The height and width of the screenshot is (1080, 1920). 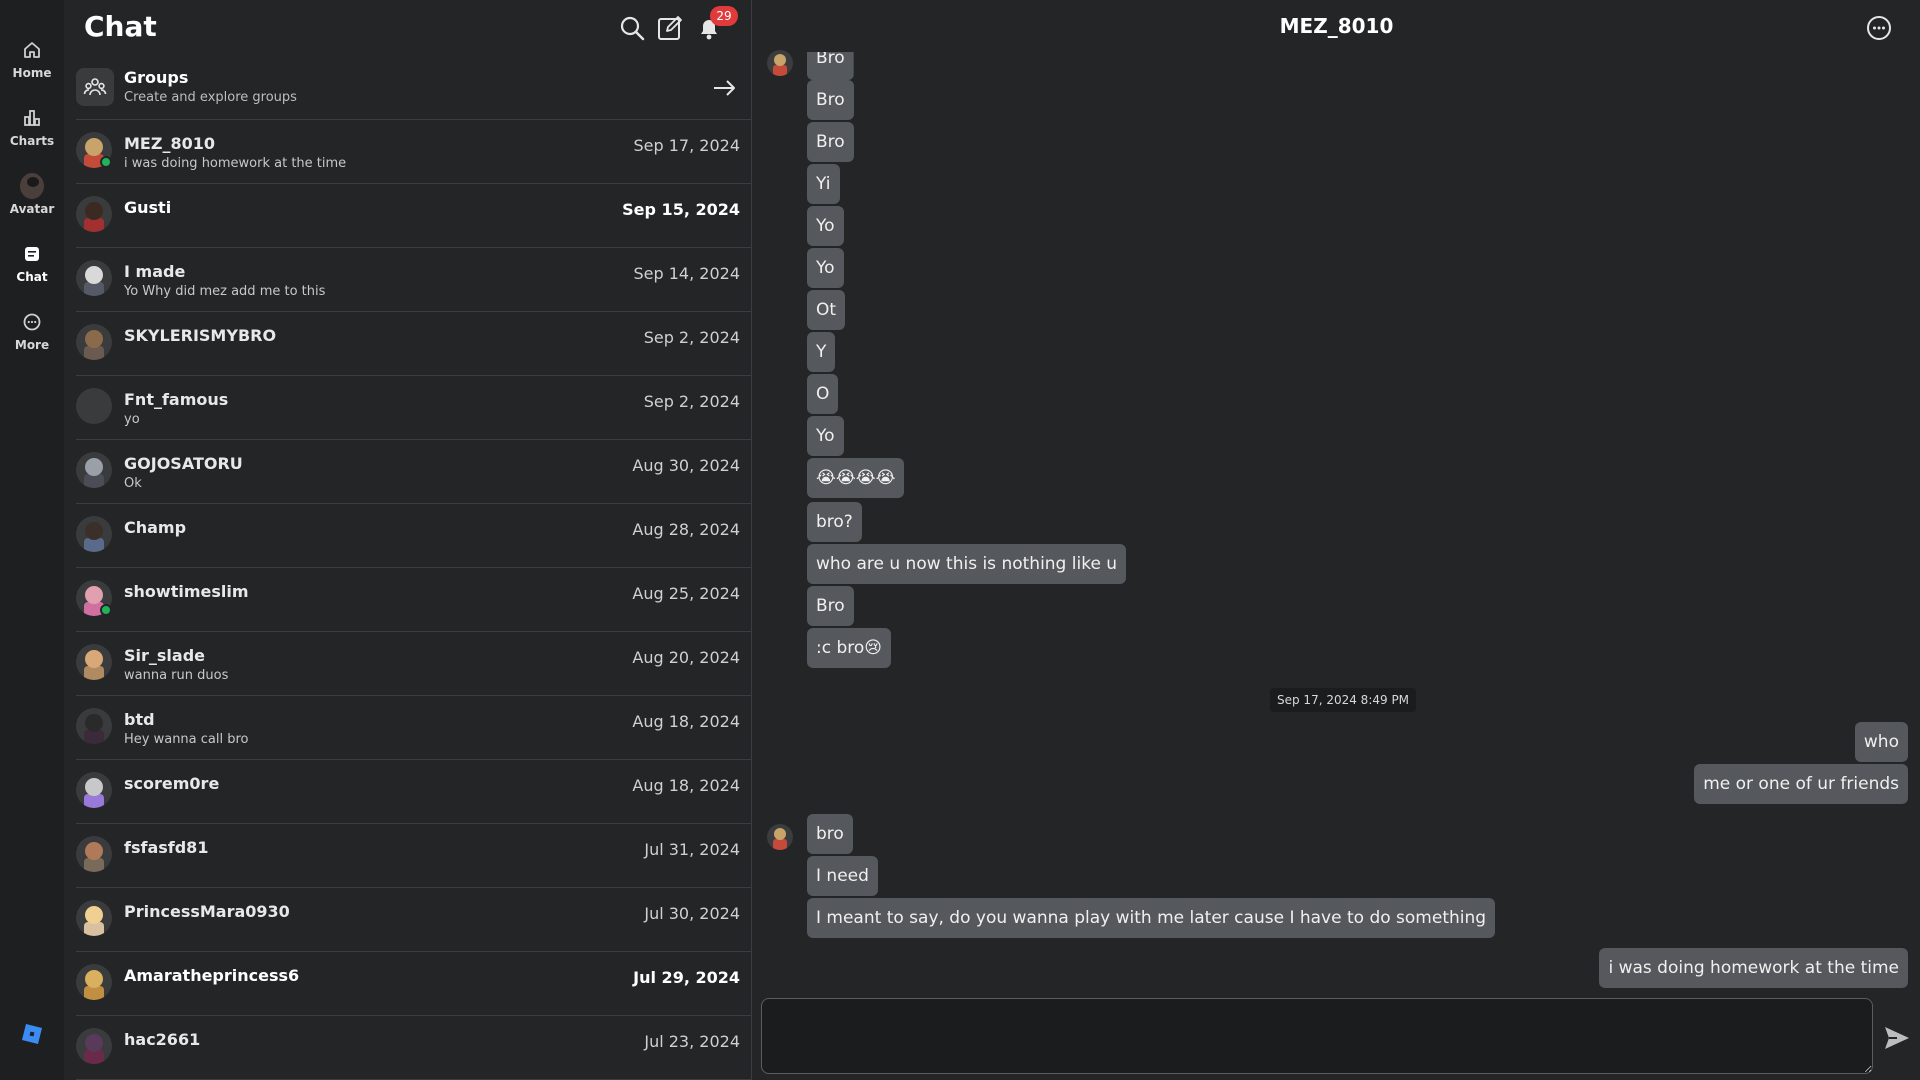 I want to click on message-bubble-outgoing: i was doing homework at the time, so click(x=1753, y=968).